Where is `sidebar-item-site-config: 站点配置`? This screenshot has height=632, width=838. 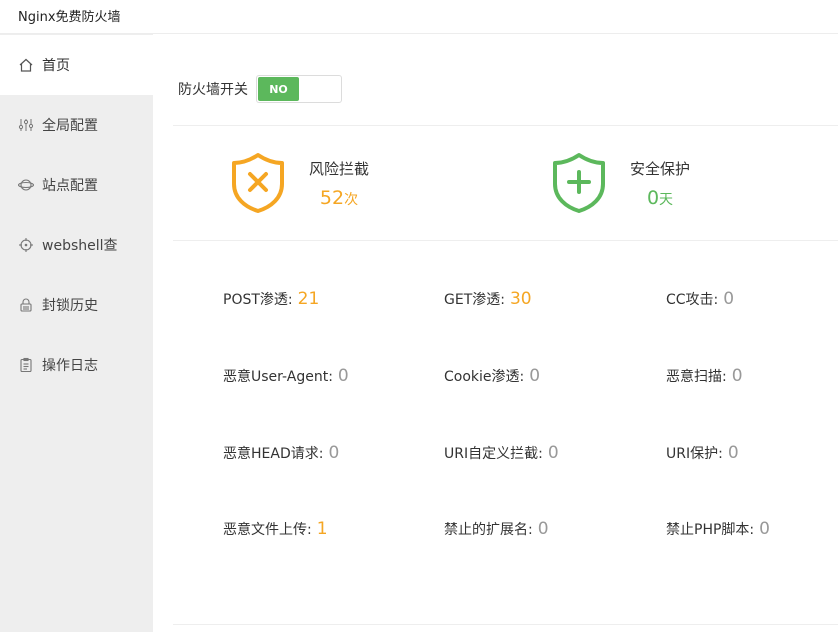
sidebar-item-site-config: 站点配置 is located at coordinates (76, 185).